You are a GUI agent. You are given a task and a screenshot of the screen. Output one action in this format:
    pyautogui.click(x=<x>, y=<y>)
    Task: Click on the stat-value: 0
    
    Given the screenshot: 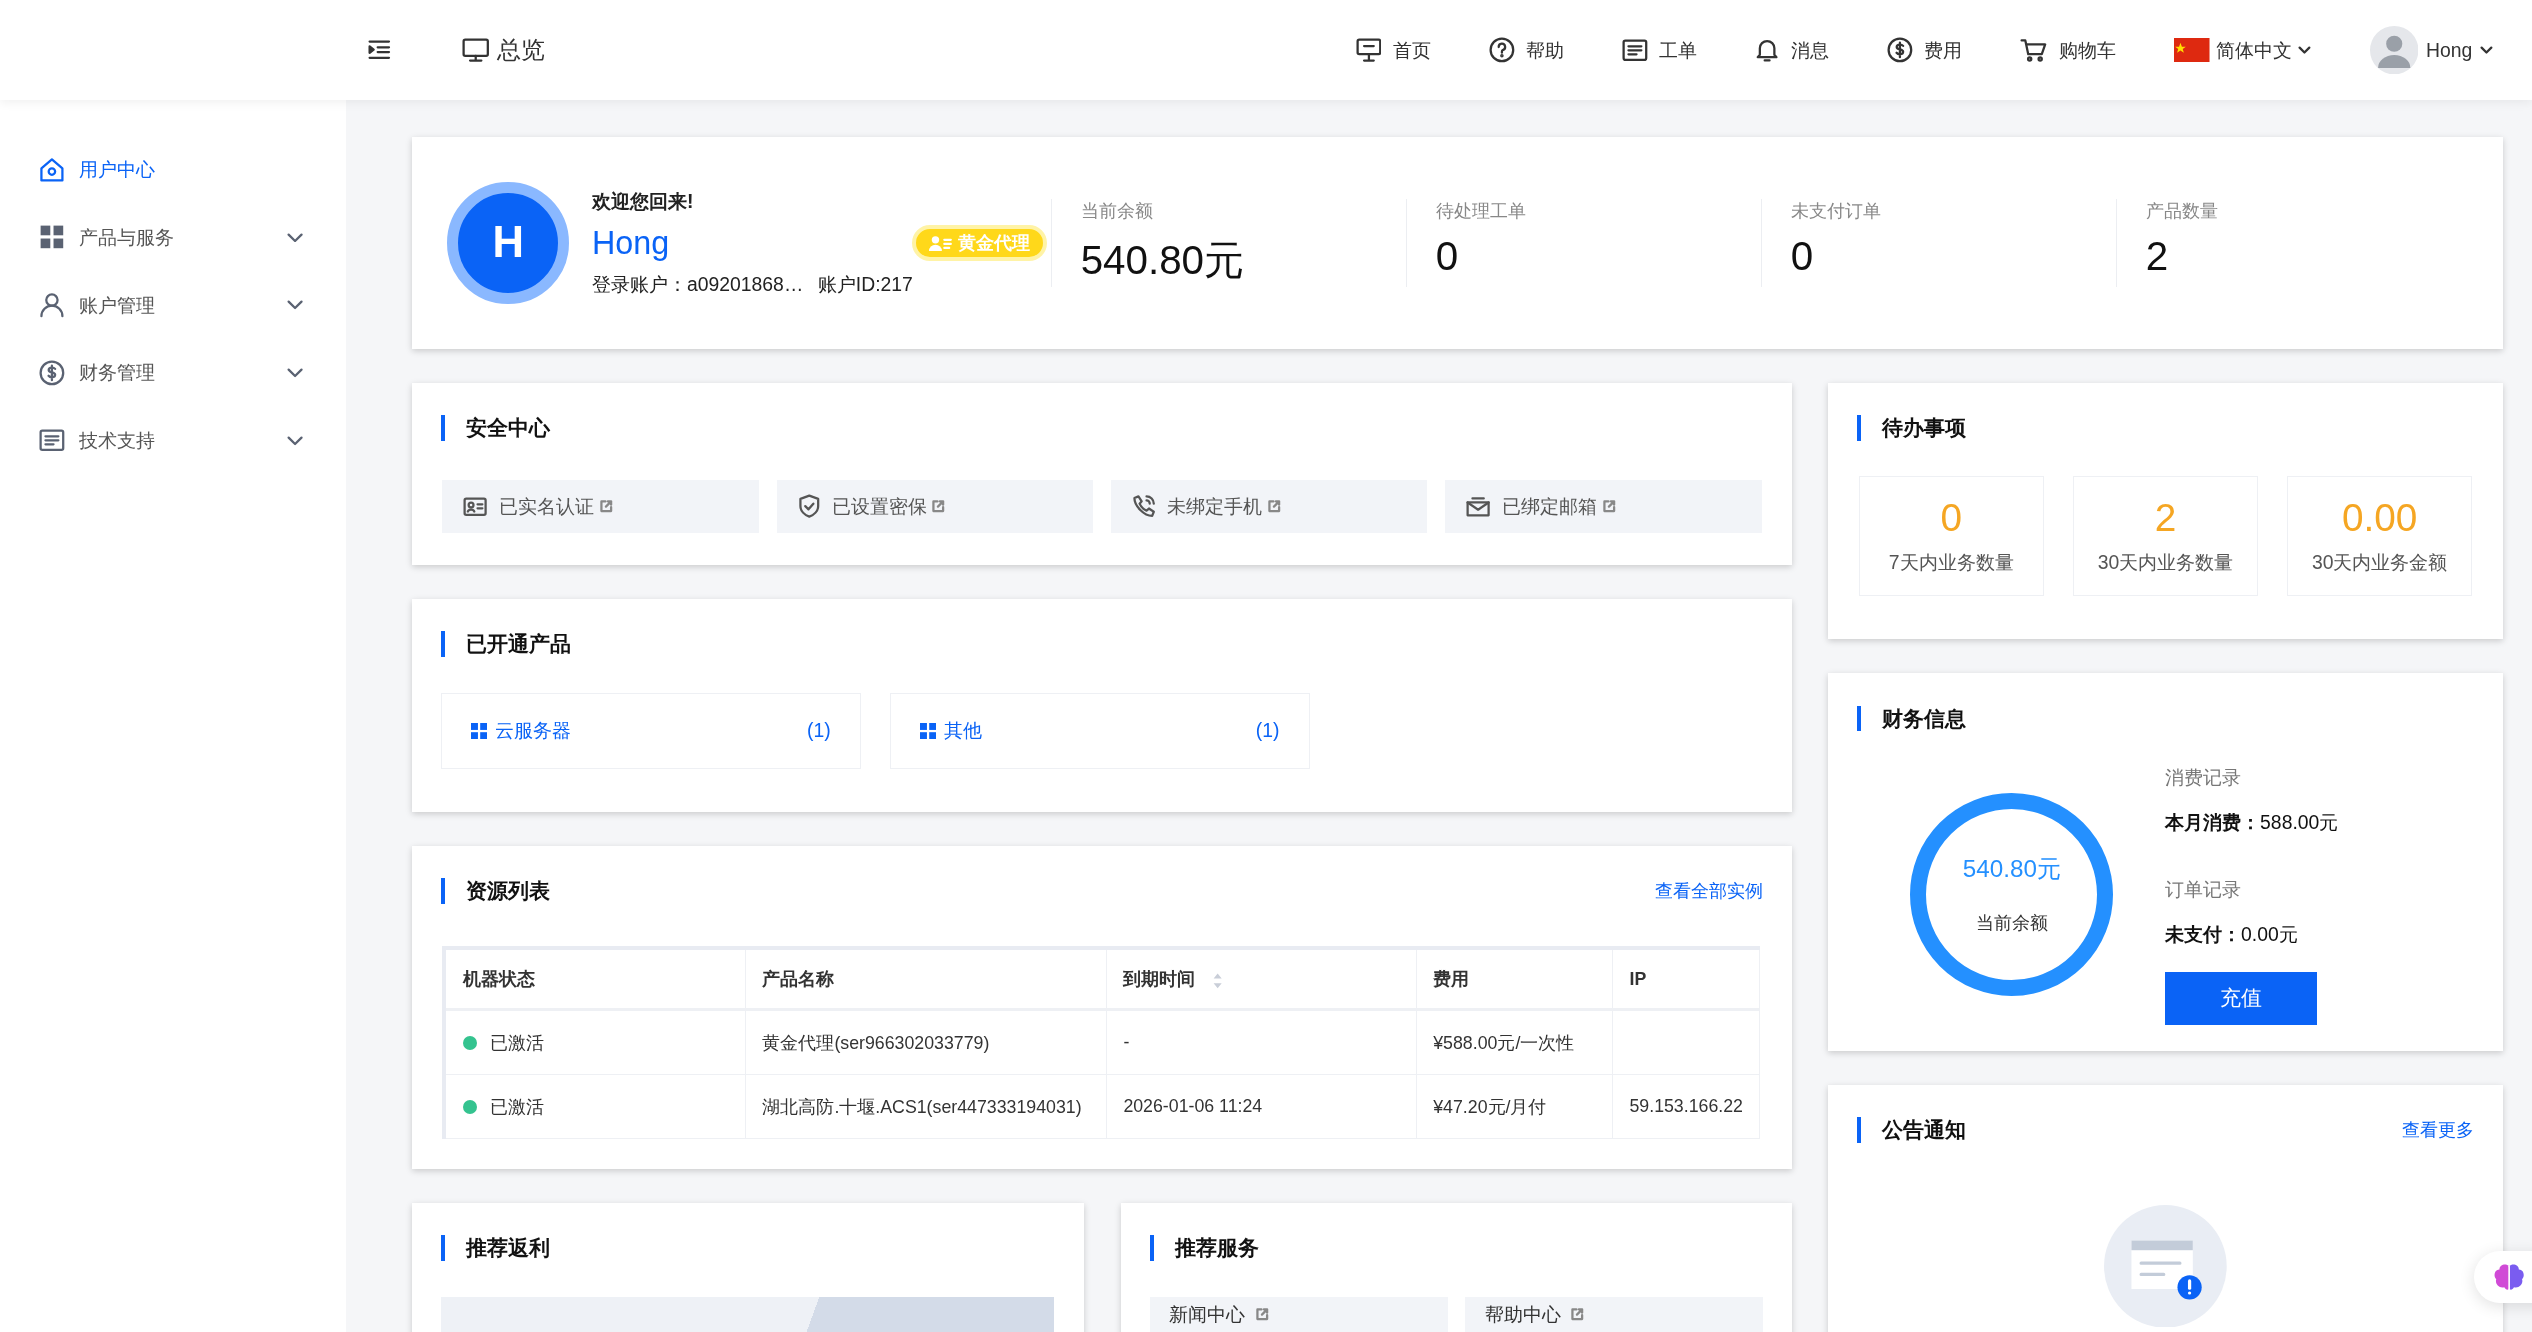 What is the action you would take?
    pyautogui.click(x=1447, y=257)
    